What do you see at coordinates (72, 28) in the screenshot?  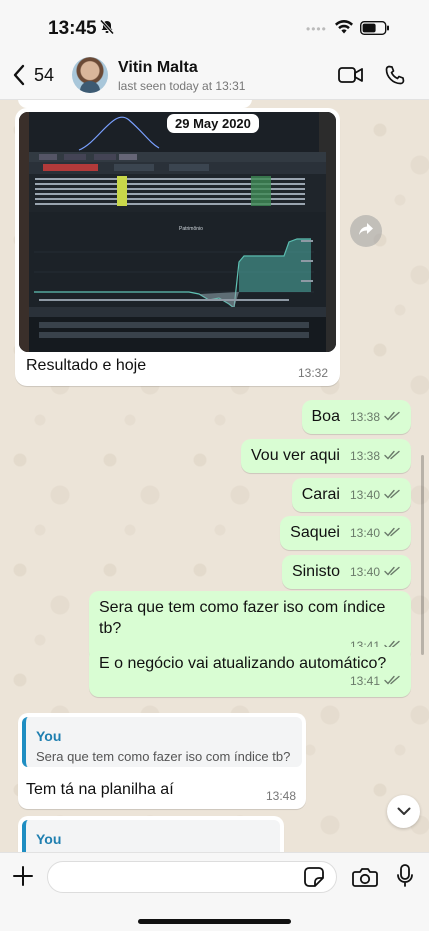 I see `status-time: 13:45` at bounding box center [72, 28].